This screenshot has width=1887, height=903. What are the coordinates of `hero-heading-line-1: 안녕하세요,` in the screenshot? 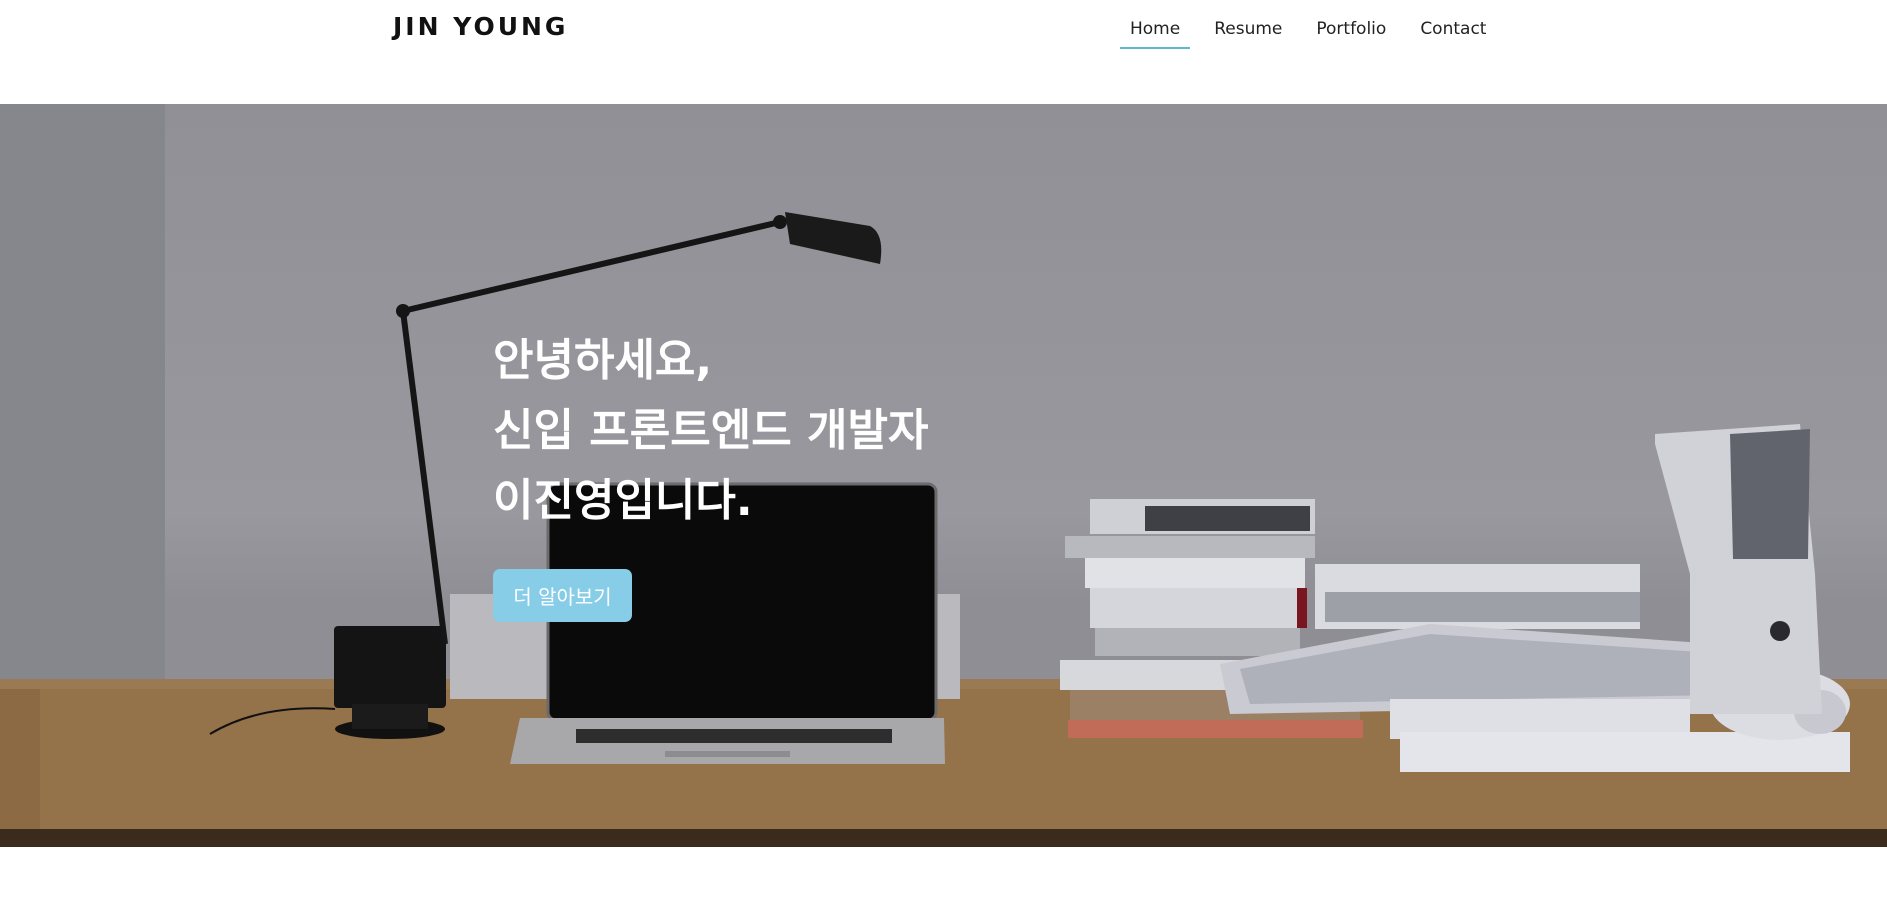 It's located at (603, 360).